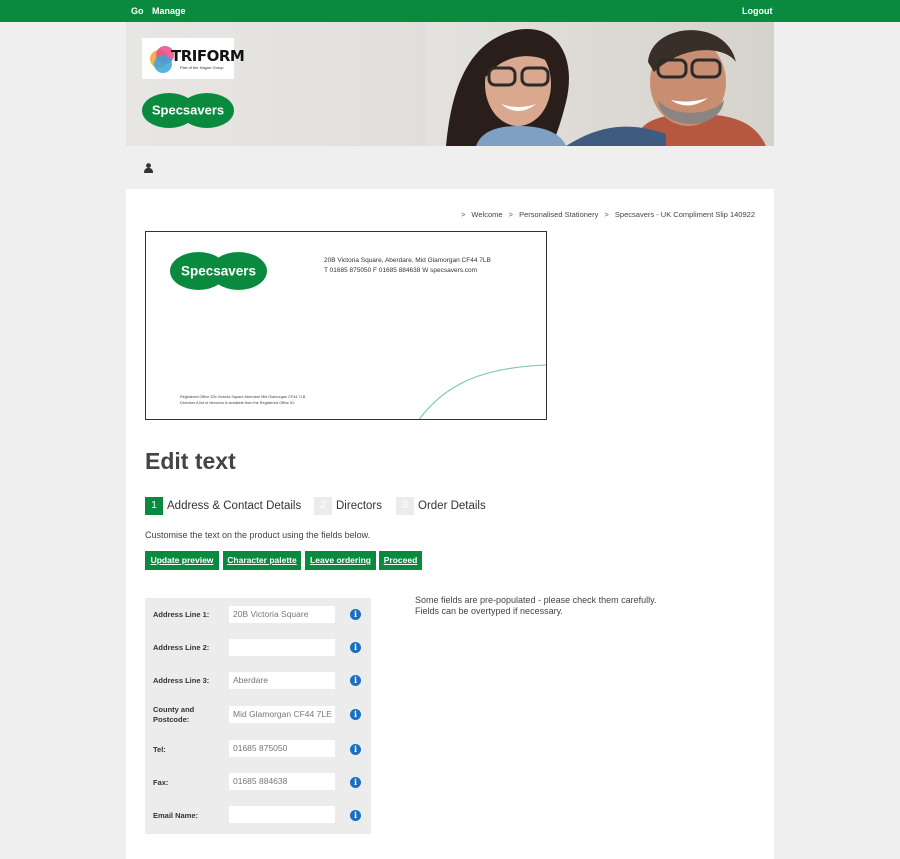 Image resolution: width=900 pixels, height=859 pixels. What do you see at coordinates (169, 11) in the screenshot?
I see `manage-menu-link: Manage` at bounding box center [169, 11].